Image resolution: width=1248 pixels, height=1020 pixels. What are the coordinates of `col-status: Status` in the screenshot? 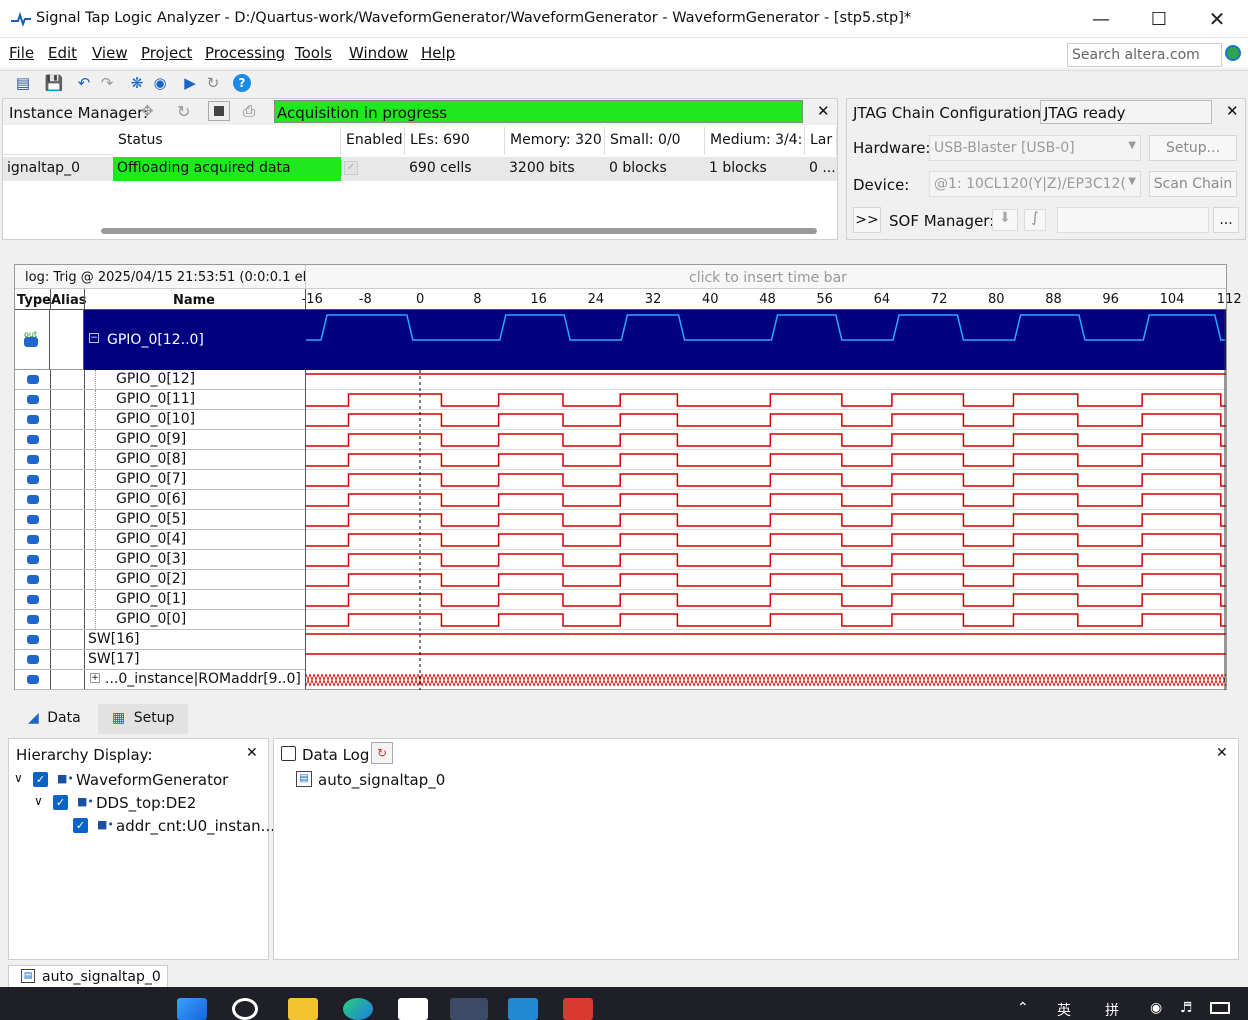 It's located at (227, 141).